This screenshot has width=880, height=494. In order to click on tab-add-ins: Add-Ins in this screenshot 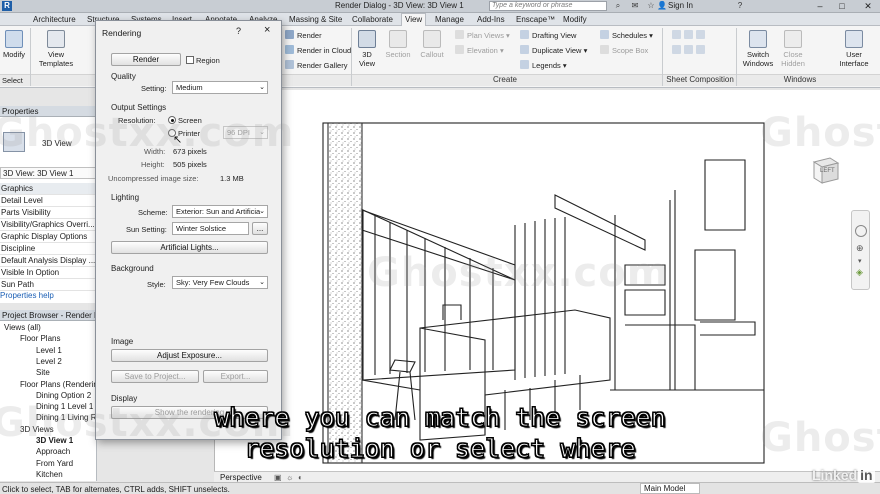, I will do `click(491, 20)`.